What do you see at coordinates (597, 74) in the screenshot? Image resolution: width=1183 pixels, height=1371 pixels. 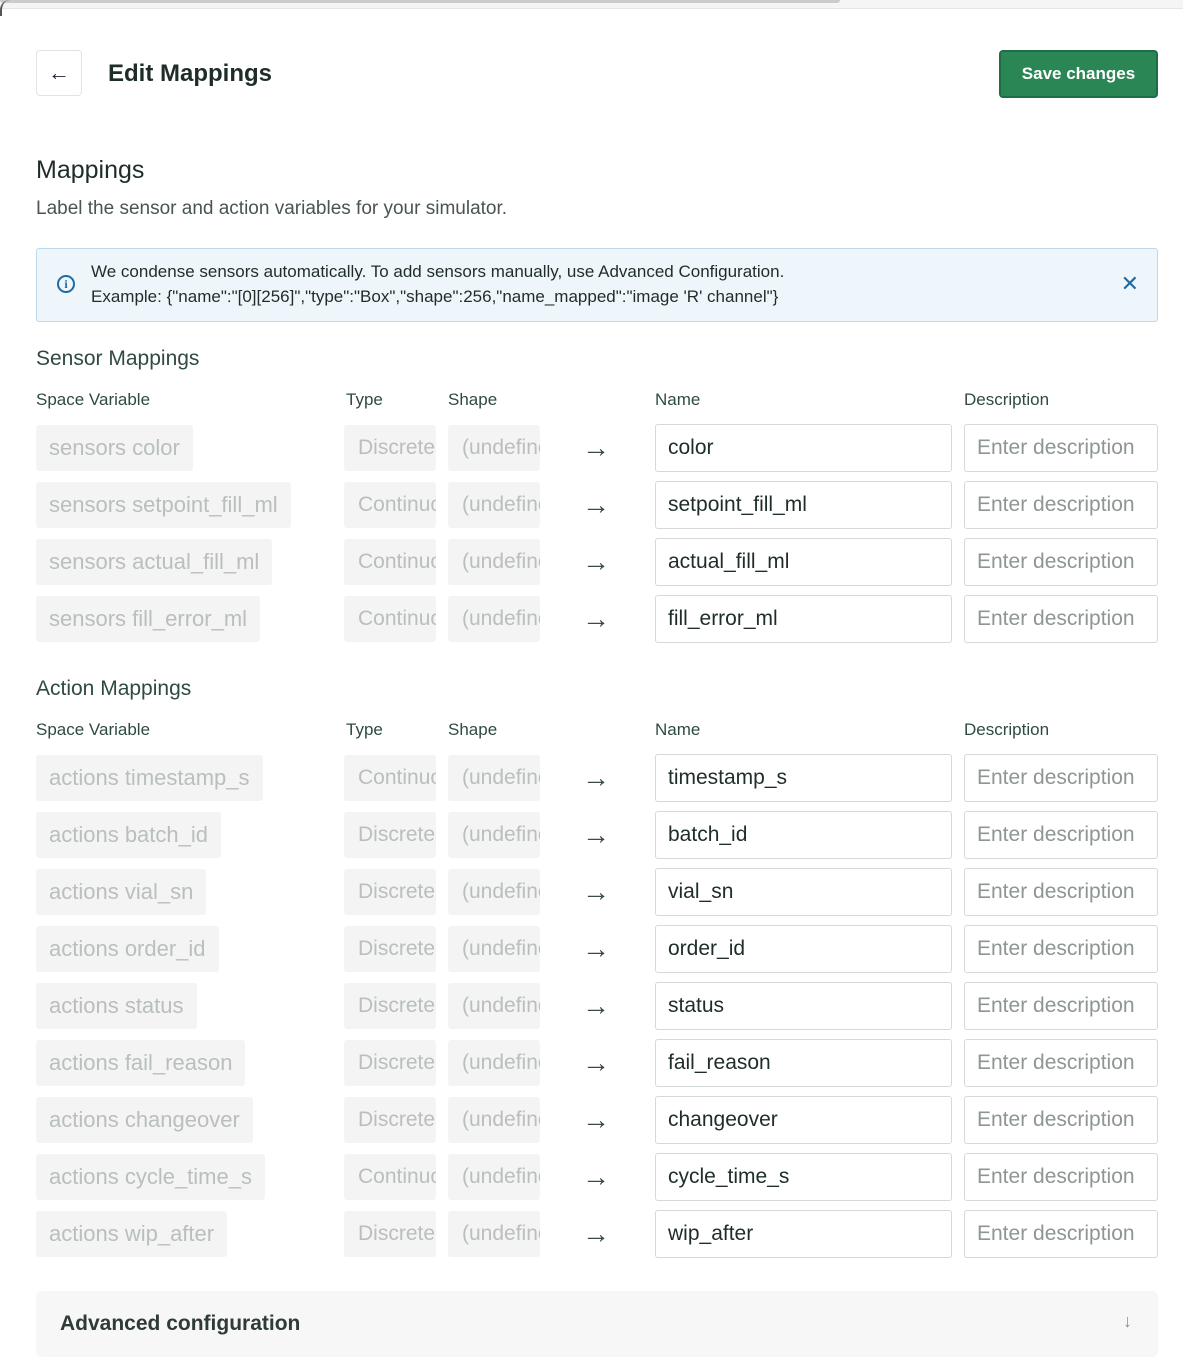 I see `page-header: ← Edit Mappings Save changes` at bounding box center [597, 74].